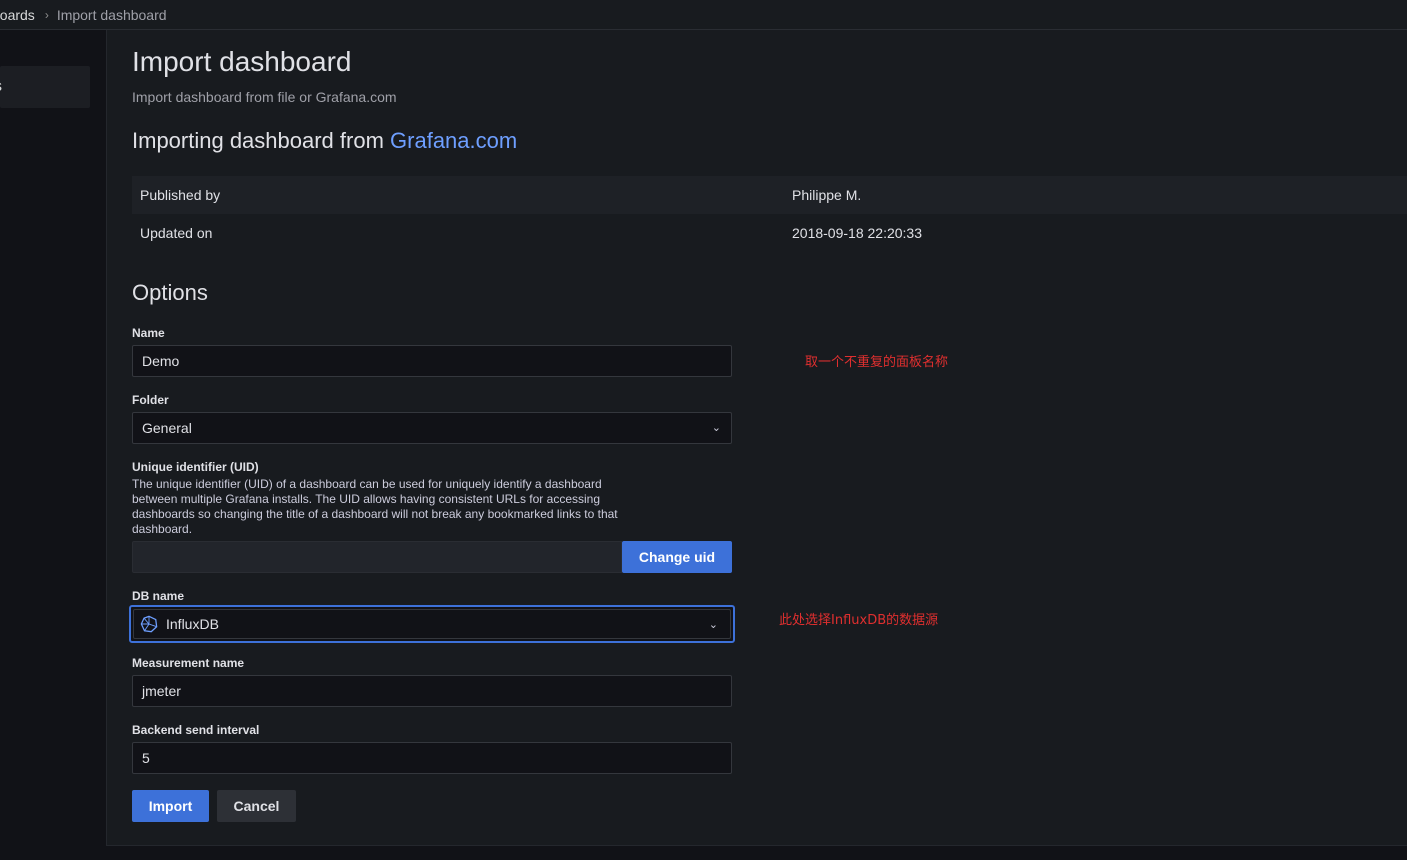 Image resolution: width=1407 pixels, height=860 pixels. What do you see at coordinates (196, 730) in the screenshot?
I see `interval-label: Backend send interval` at bounding box center [196, 730].